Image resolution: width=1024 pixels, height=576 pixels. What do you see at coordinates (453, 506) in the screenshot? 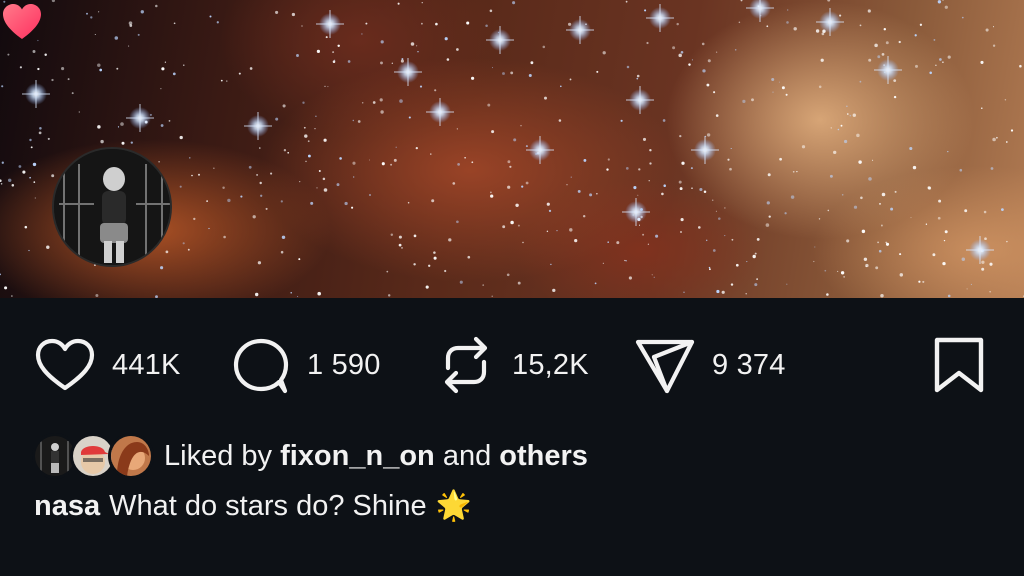
I see `star-emoji: 🌟` at bounding box center [453, 506].